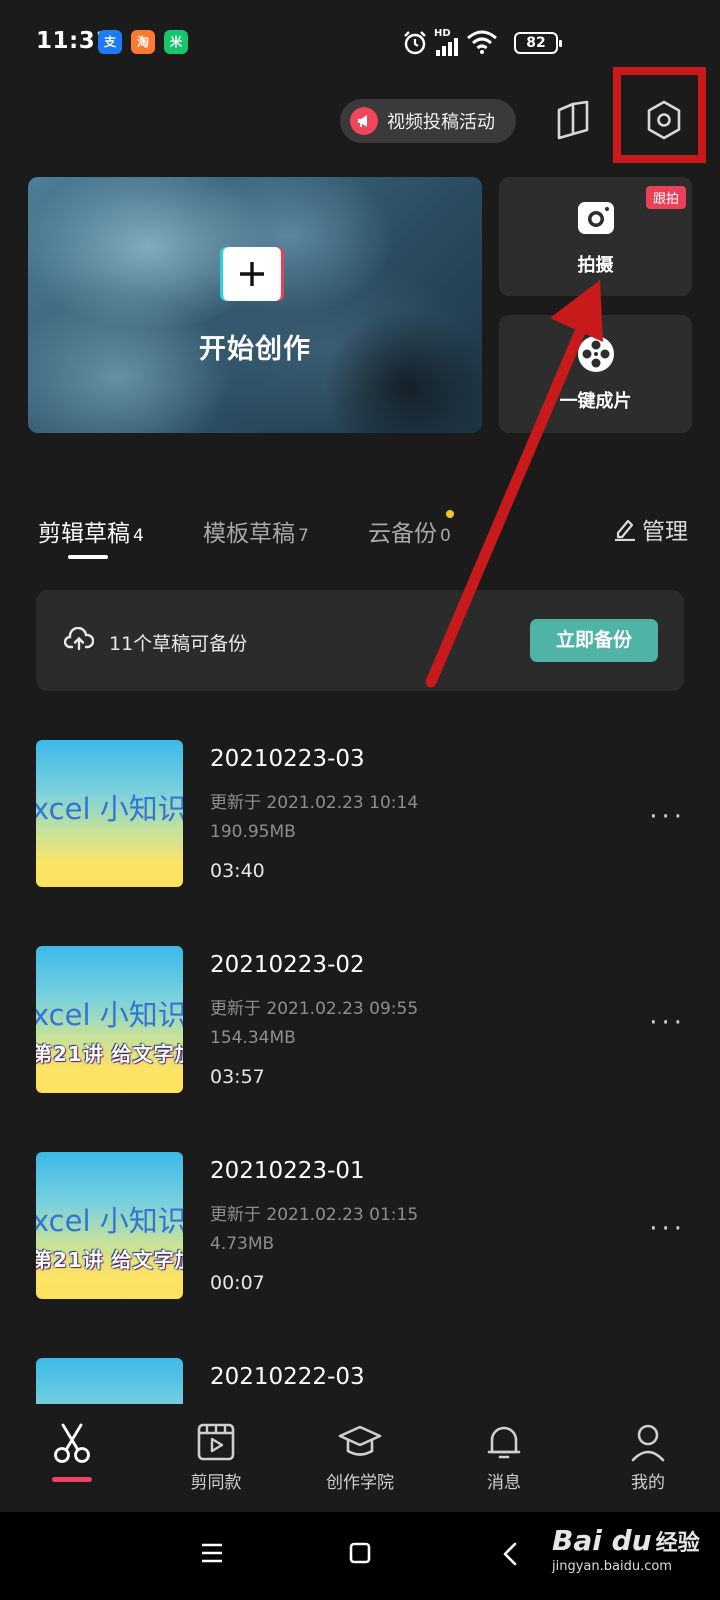  What do you see at coordinates (665, 197) in the screenshot?
I see `follow-shoot-badge: 跟拍` at bounding box center [665, 197].